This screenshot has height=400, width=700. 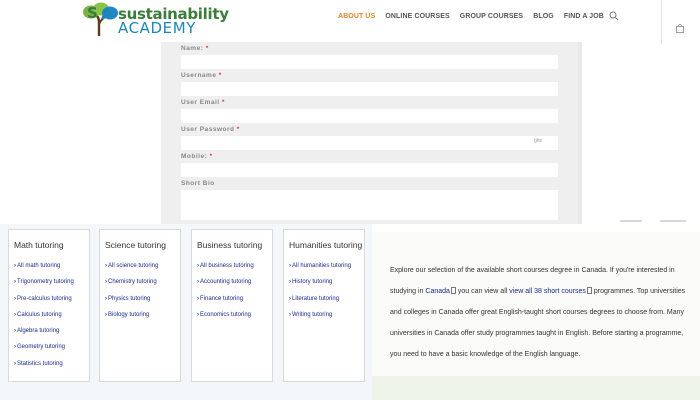 What do you see at coordinates (580, 133) in the screenshot?
I see `form-side-strip` at bounding box center [580, 133].